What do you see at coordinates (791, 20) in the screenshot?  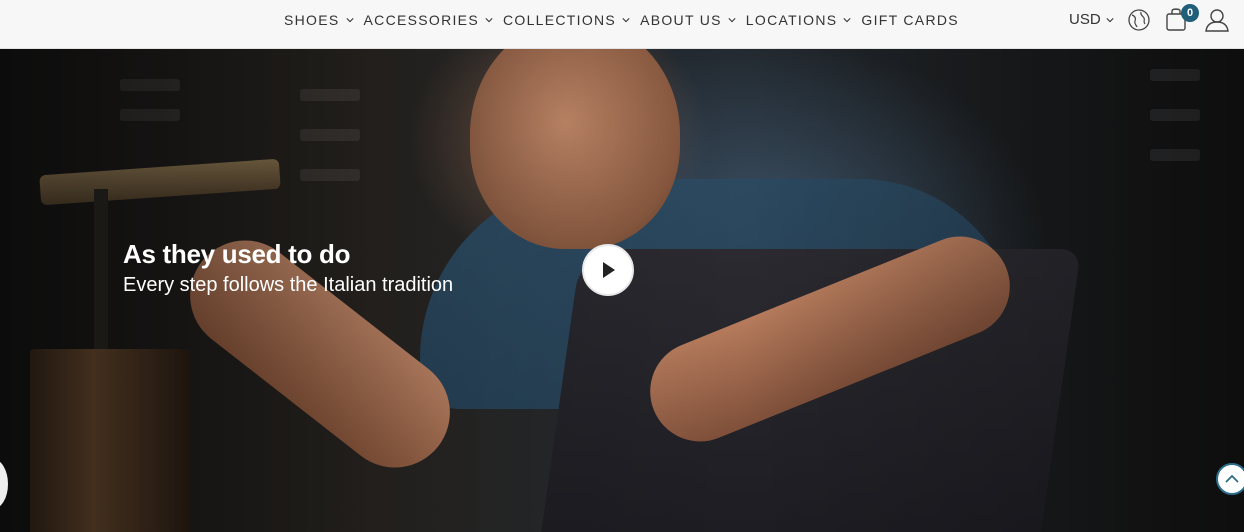 I see `nav-label: LOCATIONS` at bounding box center [791, 20].